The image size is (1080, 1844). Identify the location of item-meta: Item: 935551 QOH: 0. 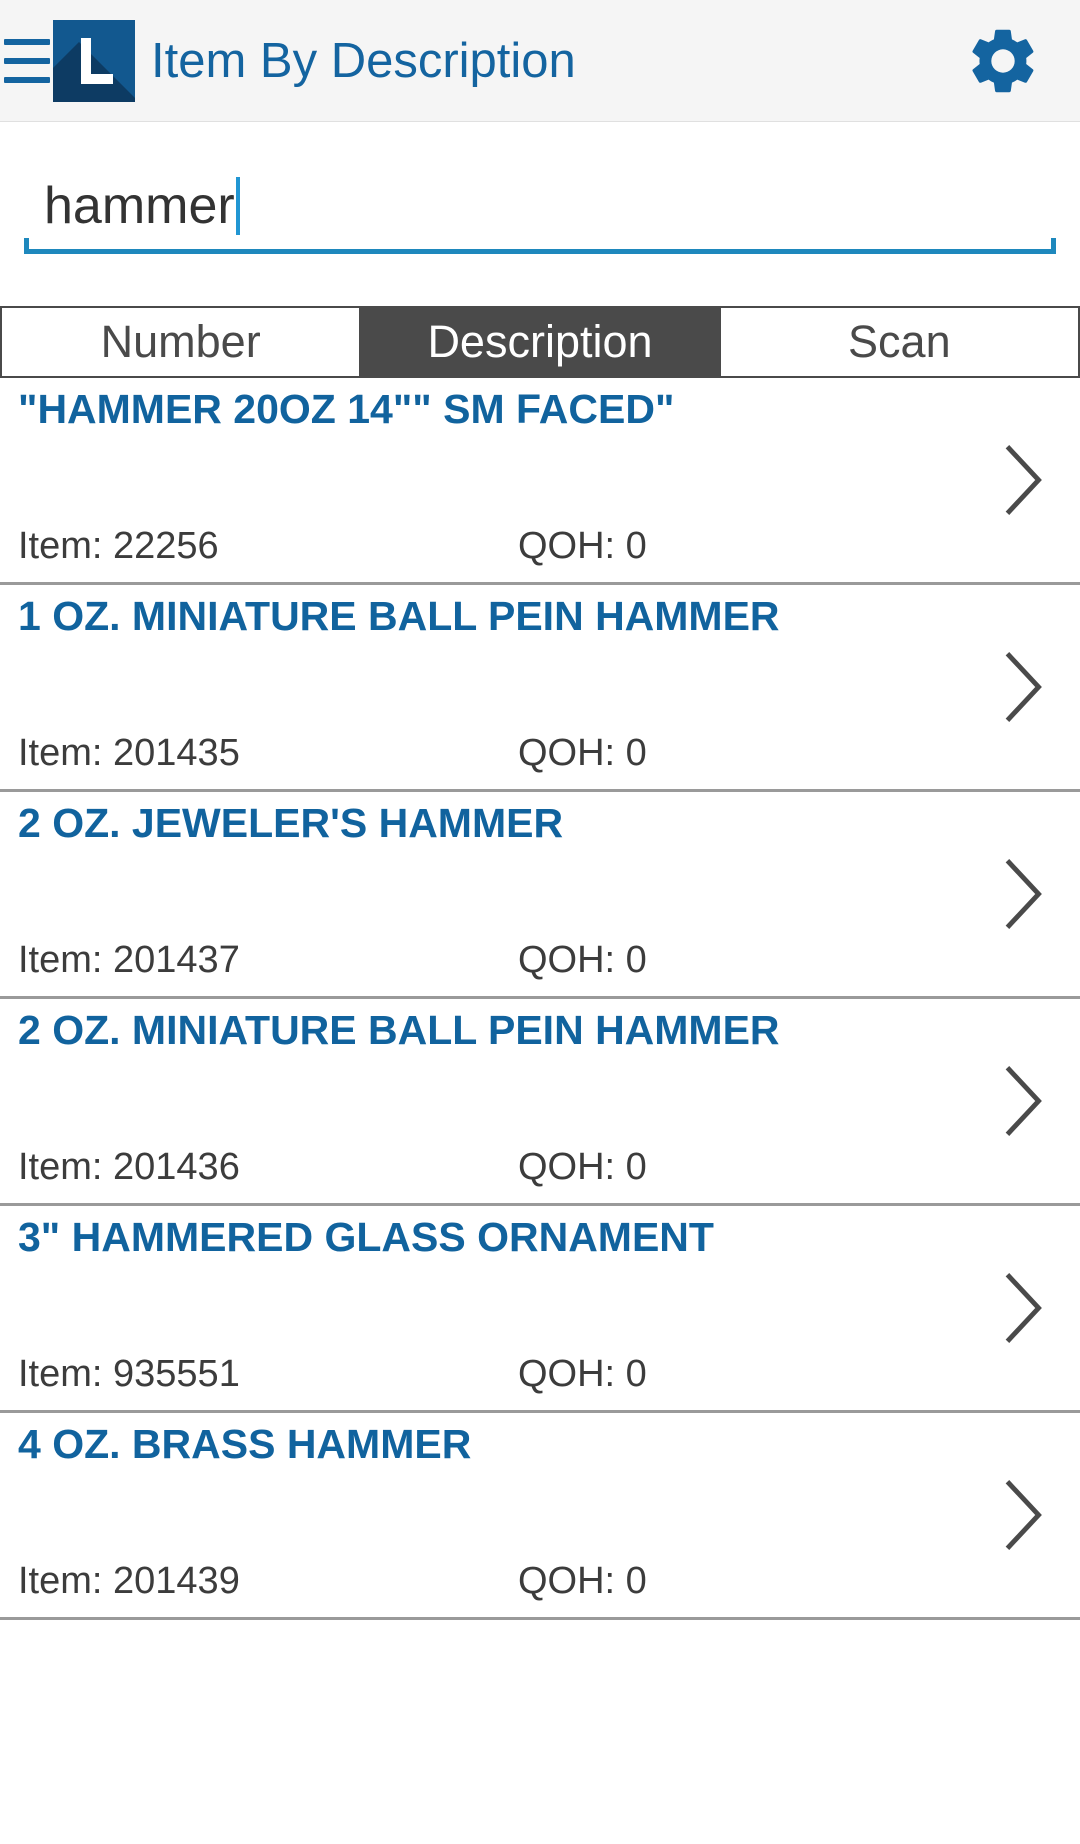
(540, 1374).